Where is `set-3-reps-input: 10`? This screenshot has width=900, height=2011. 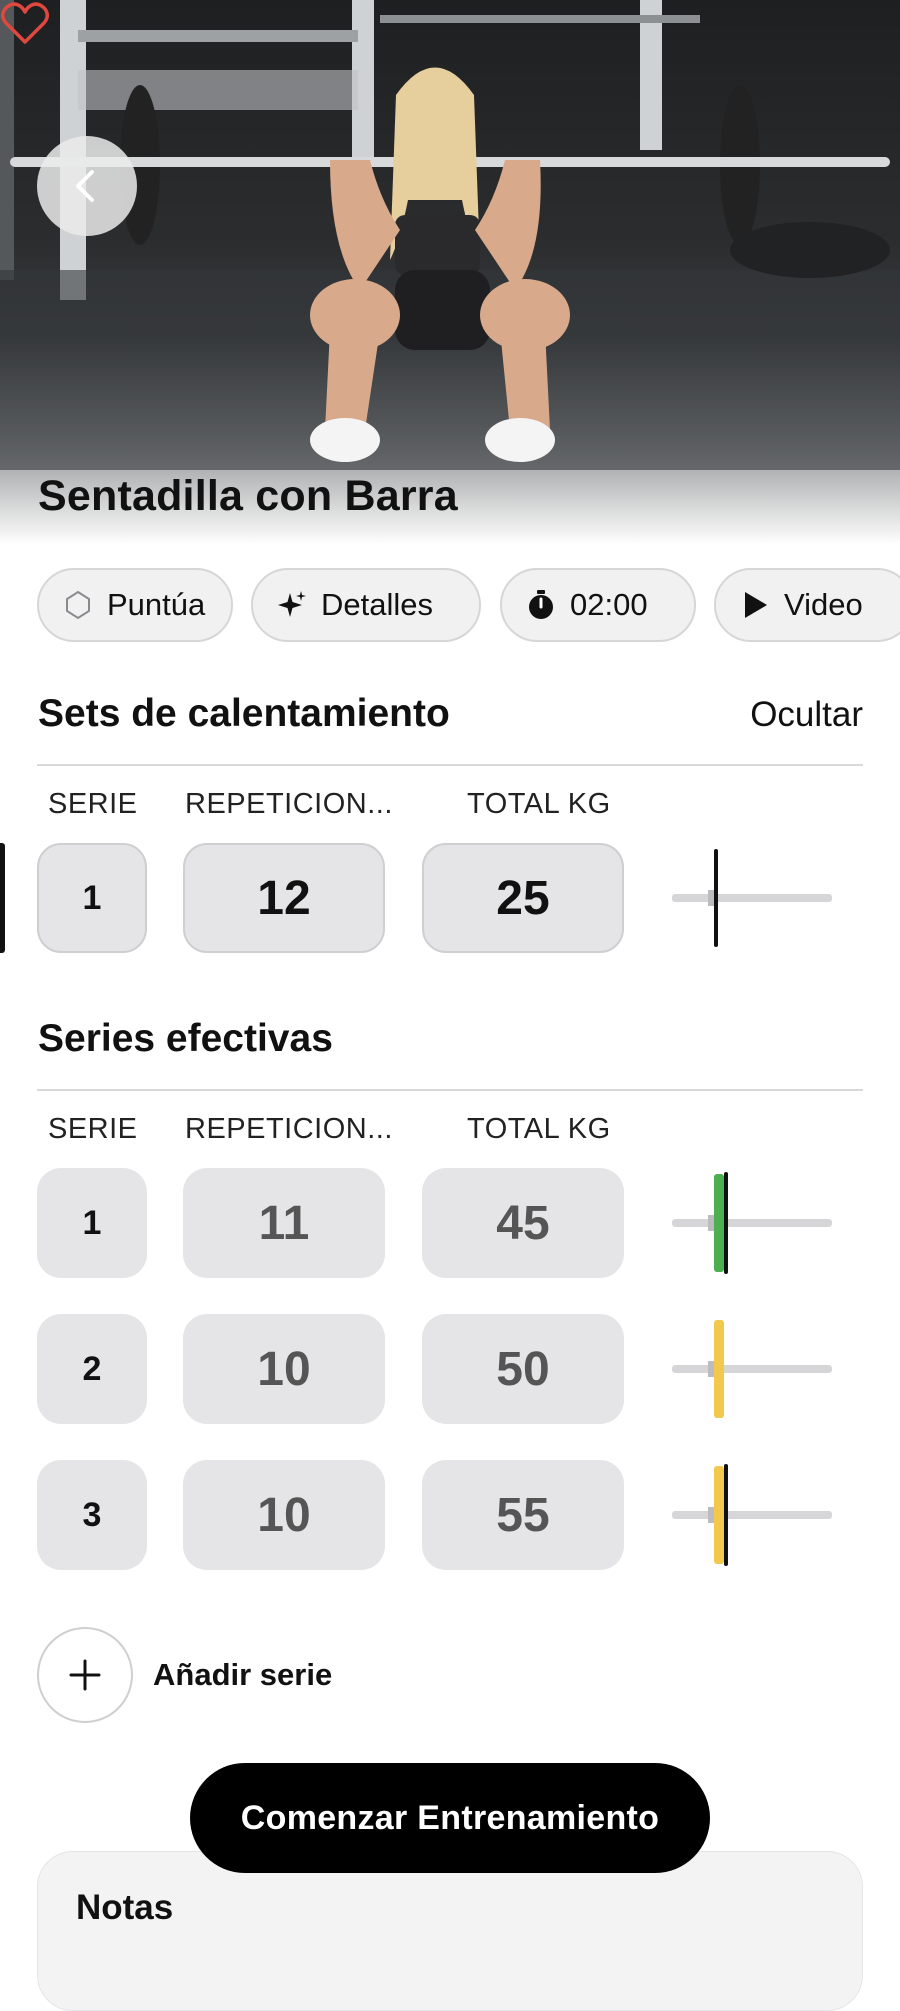
set-3-reps-input: 10 is located at coordinates (284, 1515).